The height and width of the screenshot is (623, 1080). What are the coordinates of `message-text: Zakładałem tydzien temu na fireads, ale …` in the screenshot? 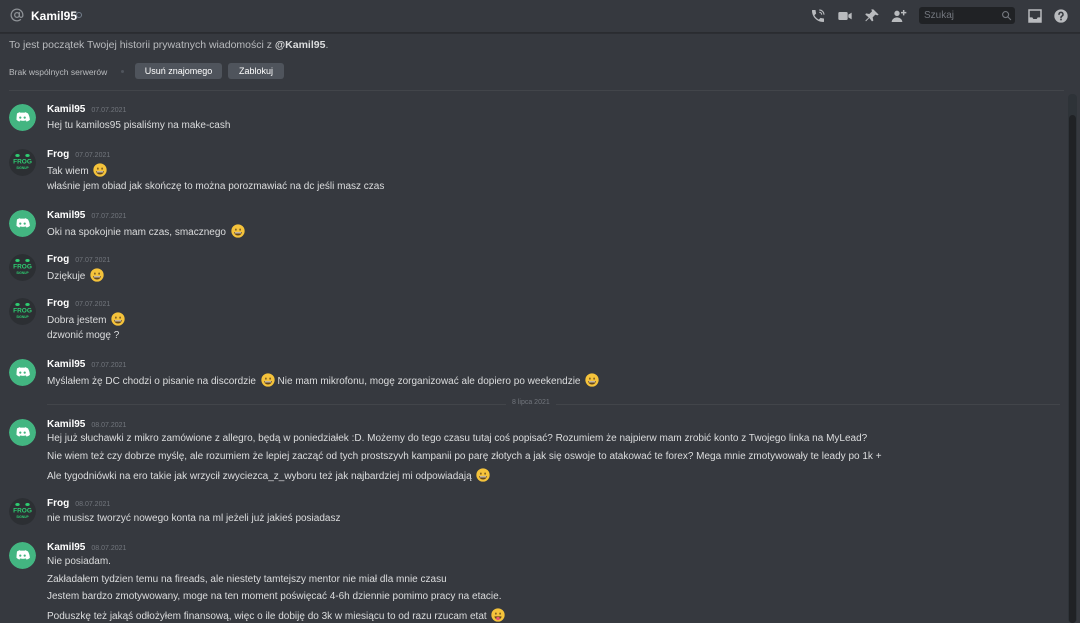 It's located at (247, 579).